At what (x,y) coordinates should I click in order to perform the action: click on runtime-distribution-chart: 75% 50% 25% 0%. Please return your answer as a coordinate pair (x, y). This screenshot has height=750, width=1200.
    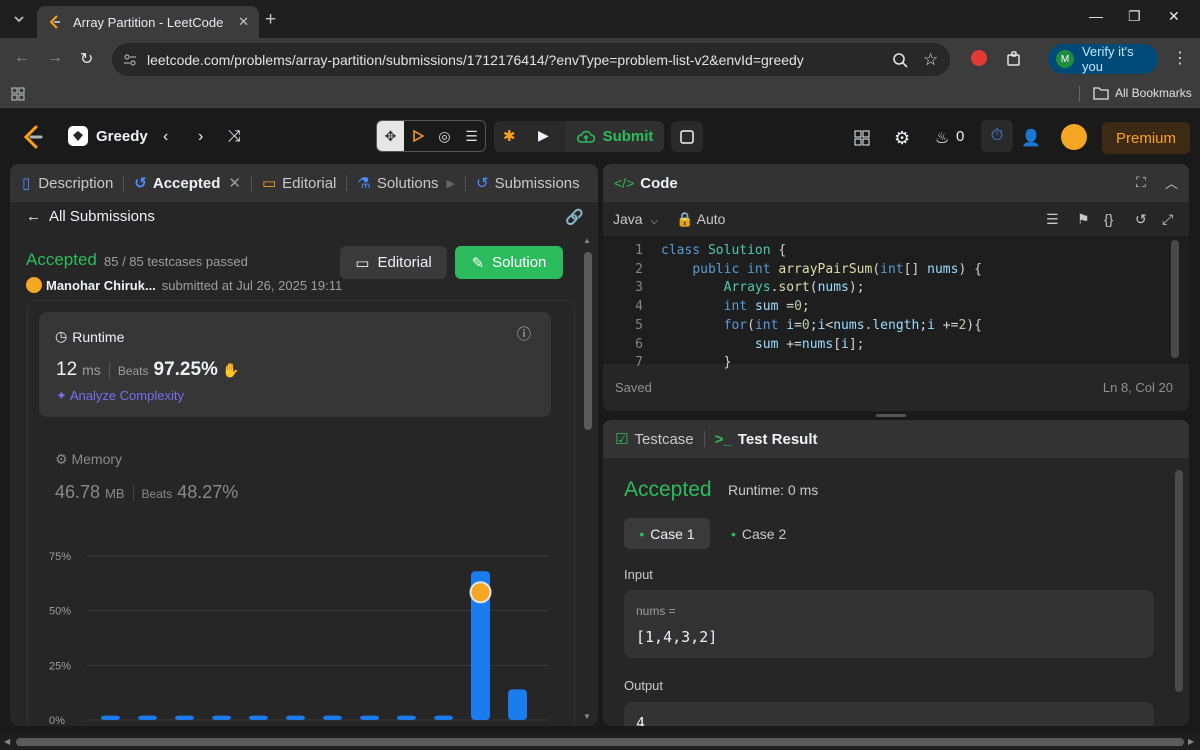
    Looking at the image, I should click on (299, 624).